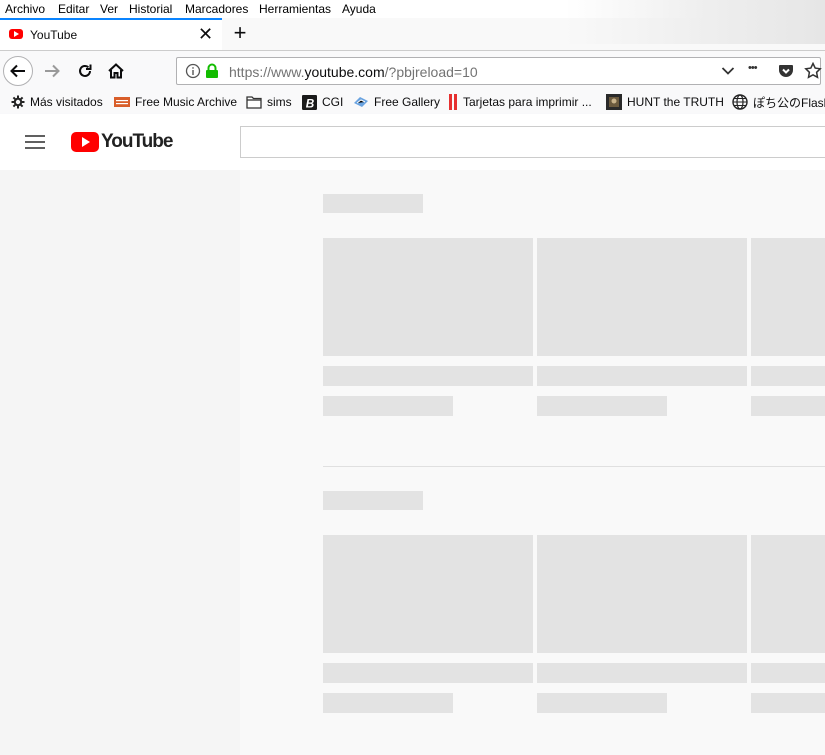 The width and height of the screenshot is (825, 755). I want to click on back-button, so click(18, 71).